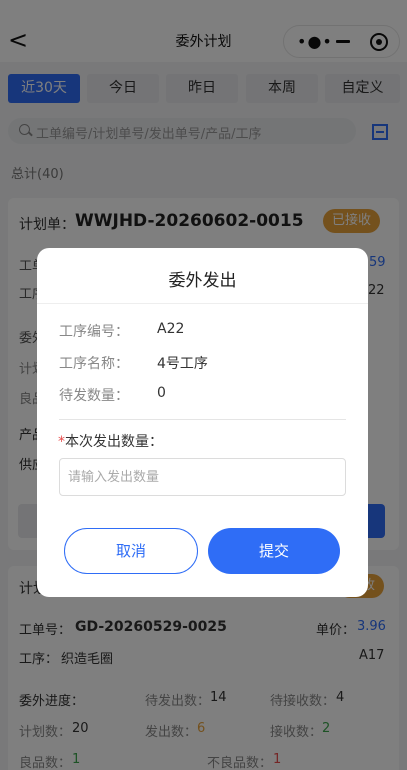 Image resolution: width=407 pixels, height=770 pixels. What do you see at coordinates (202, 281) in the screenshot?
I see `dialog-title: 委外发出` at bounding box center [202, 281].